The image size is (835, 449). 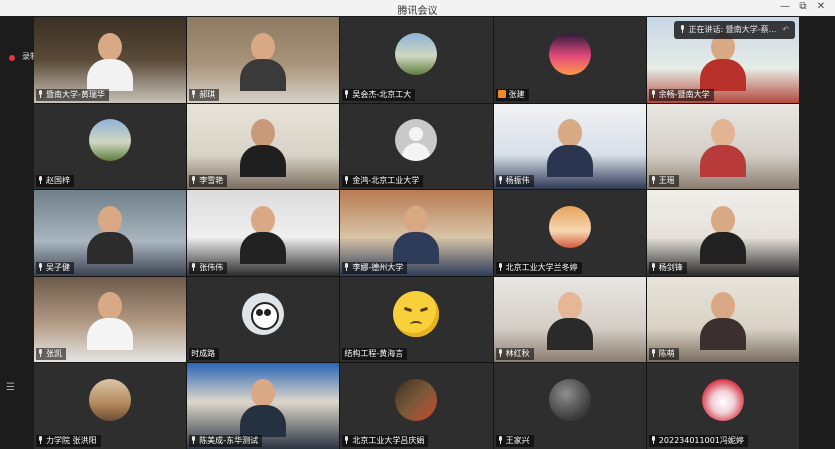 What do you see at coordinates (204, 354) in the screenshot?
I see `participant-nametag: 时成路` at bounding box center [204, 354].